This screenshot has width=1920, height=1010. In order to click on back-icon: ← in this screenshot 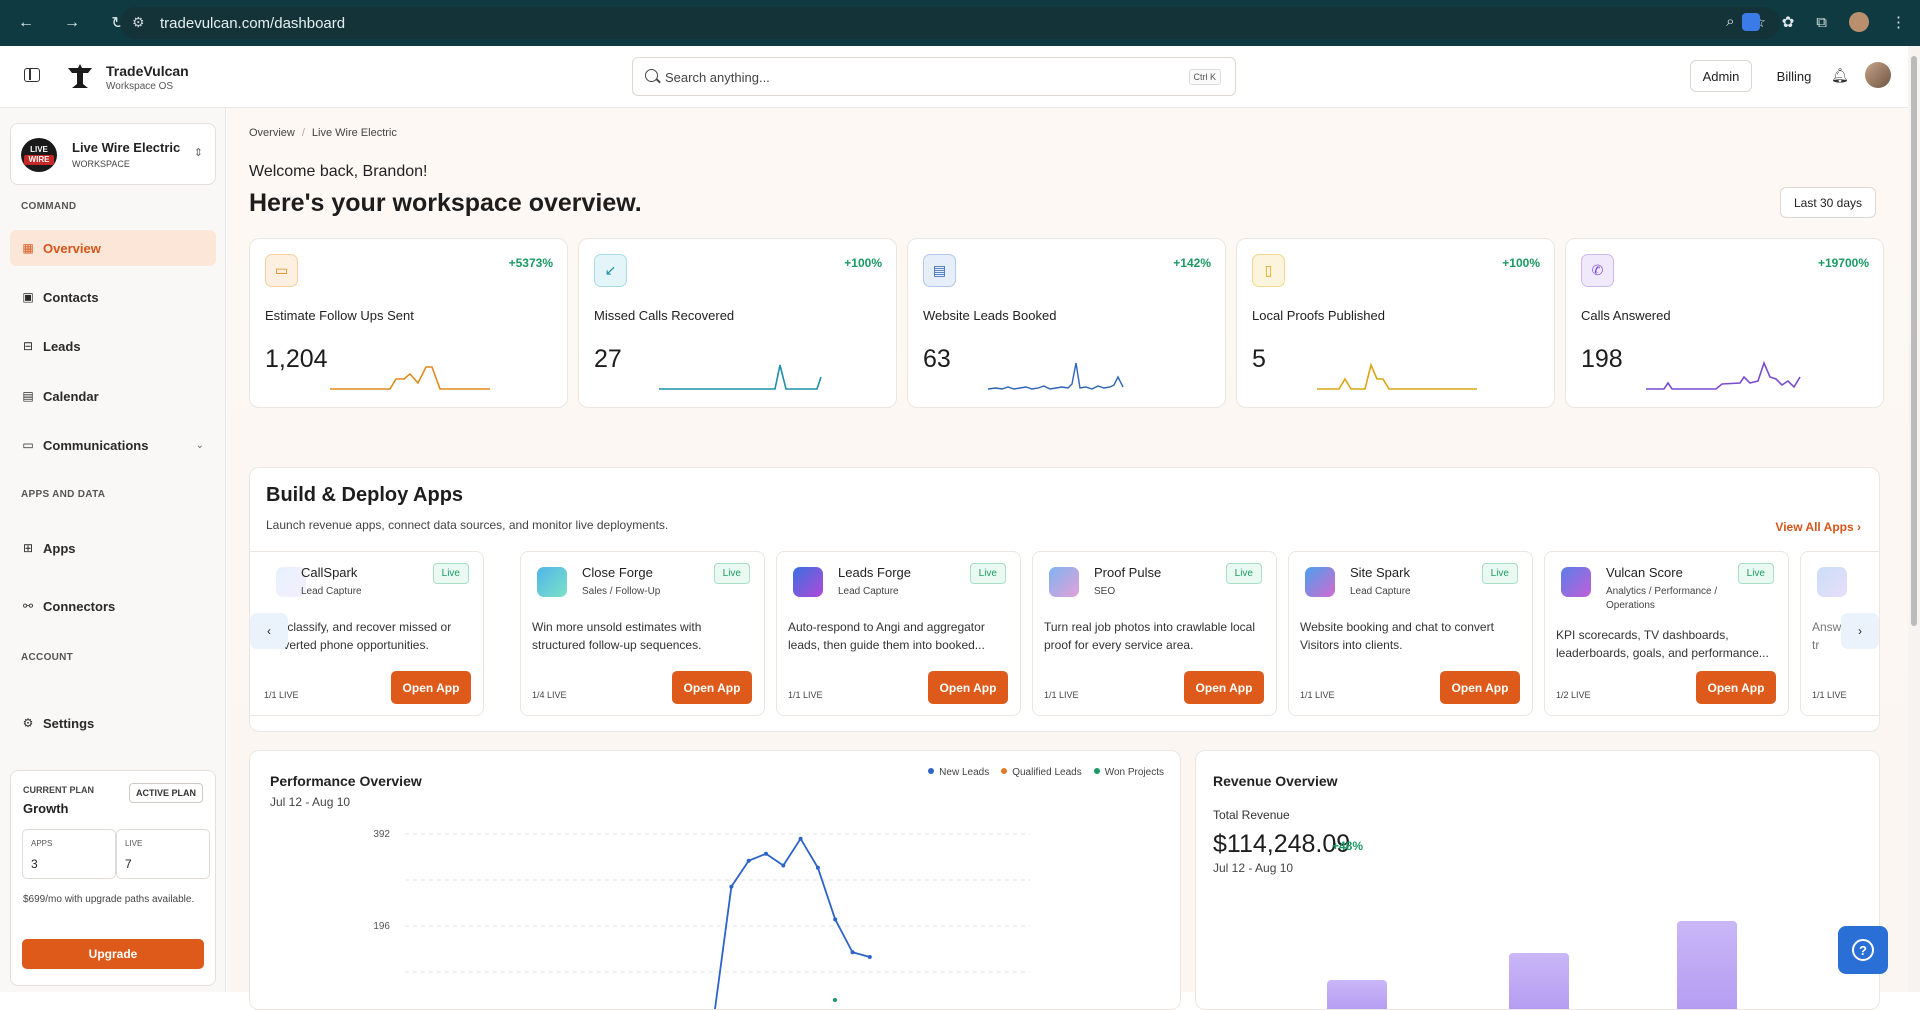, I will do `click(26, 23)`.